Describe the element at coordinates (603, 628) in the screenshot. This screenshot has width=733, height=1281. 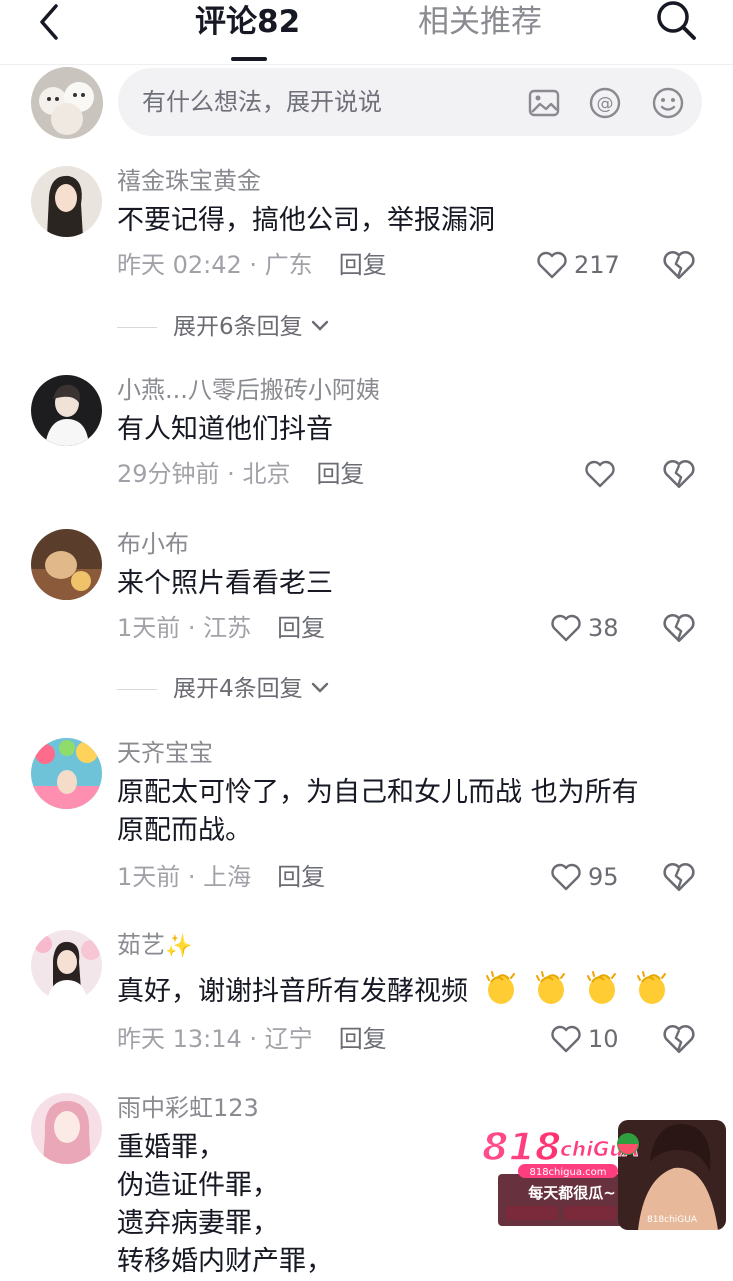
I see `like-count: 38` at that location.